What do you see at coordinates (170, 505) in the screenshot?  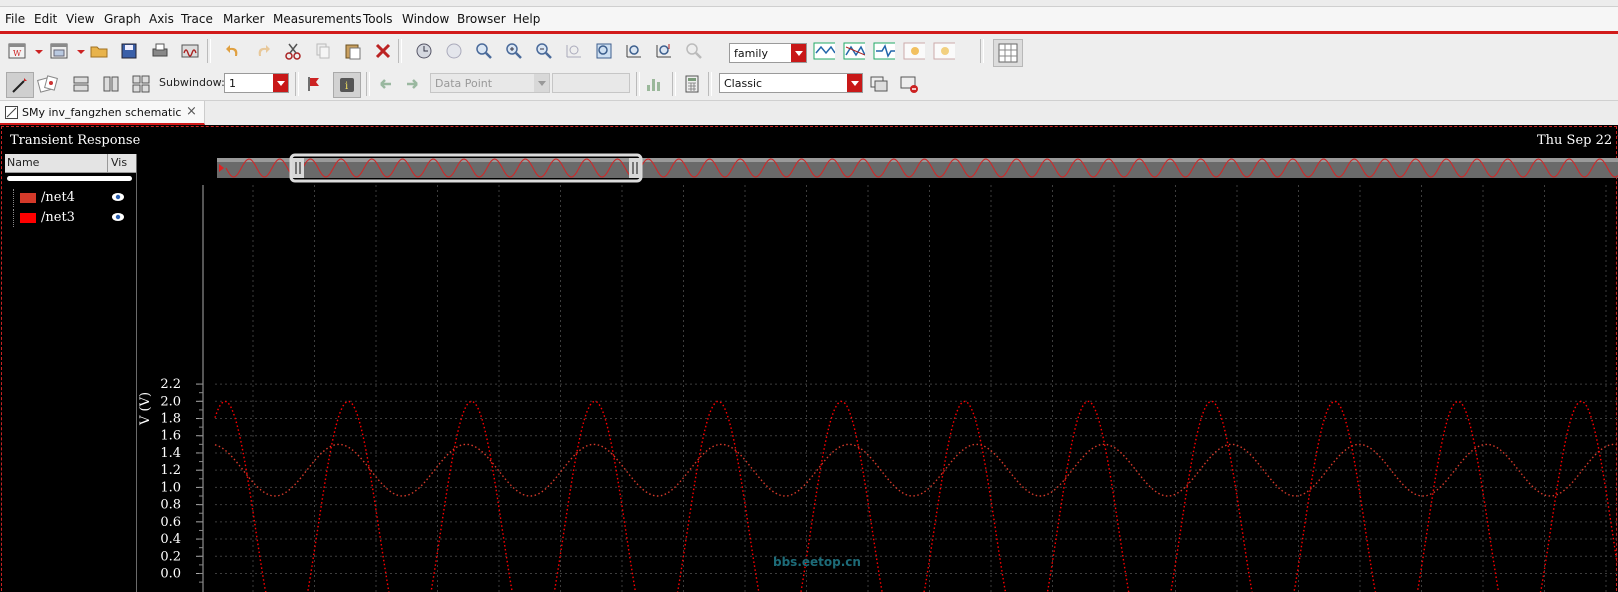 I see `y-tick-label: 0.8` at bounding box center [170, 505].